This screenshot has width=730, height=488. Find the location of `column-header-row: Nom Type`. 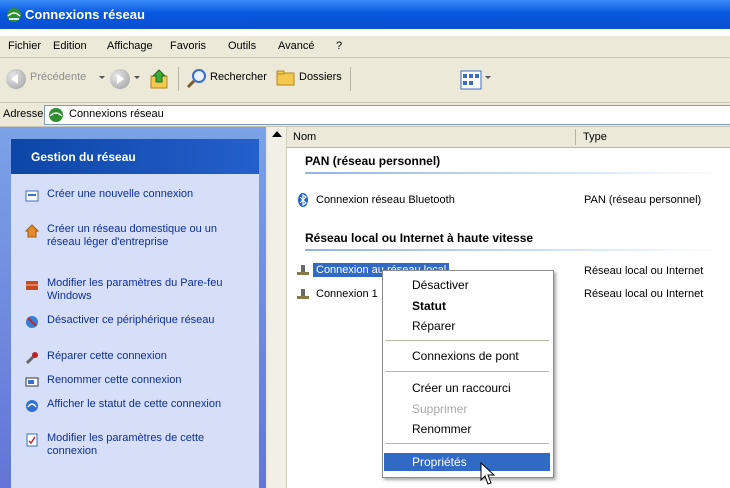

column-header-row: Nom Type is located at coordinates (508, 137).